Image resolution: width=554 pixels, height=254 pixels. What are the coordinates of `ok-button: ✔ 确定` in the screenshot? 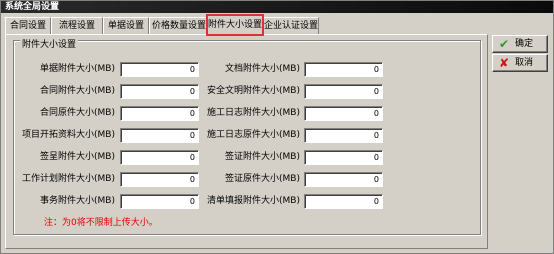 It's located at (520, 44).